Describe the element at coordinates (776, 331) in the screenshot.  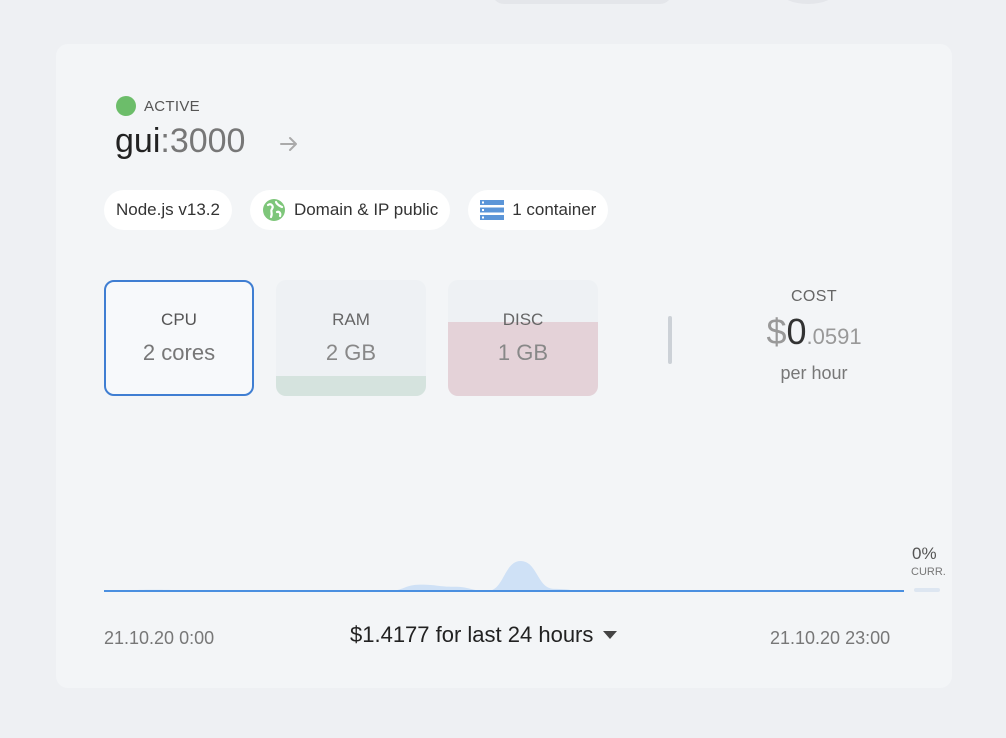
I see `cost-currency: $` at that location.